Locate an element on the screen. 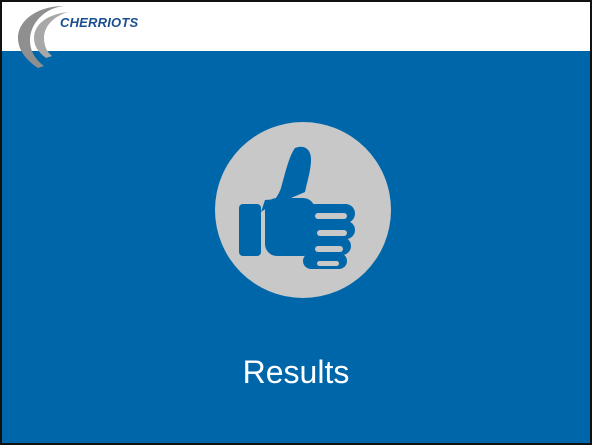  page-title: Results is located at coordinates (296, 372).